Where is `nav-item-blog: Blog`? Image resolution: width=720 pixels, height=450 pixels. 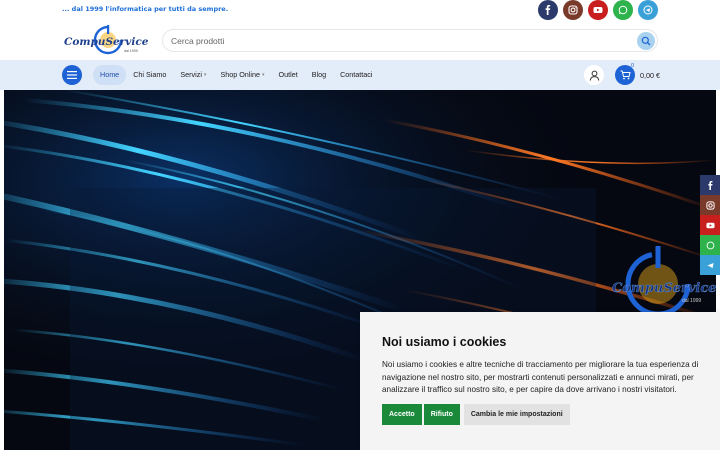
nav-item-blog: Blog is located at coordinates (319, 75).